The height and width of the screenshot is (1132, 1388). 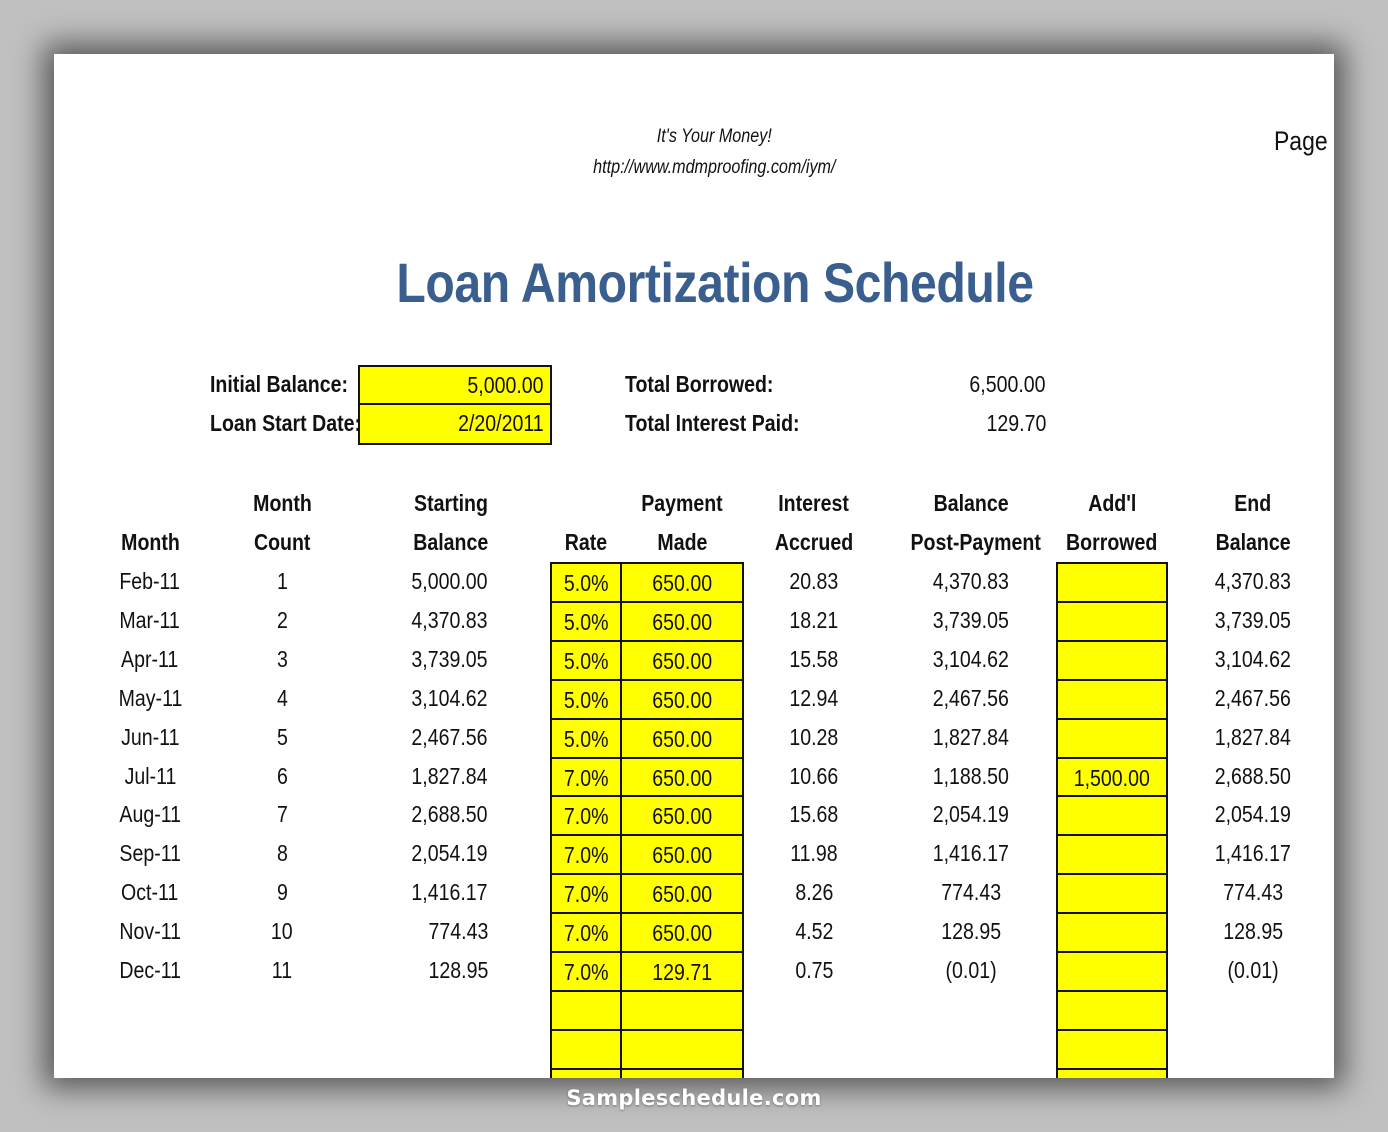 I want to click on cell-count: 4, so click(x=282, y=697).